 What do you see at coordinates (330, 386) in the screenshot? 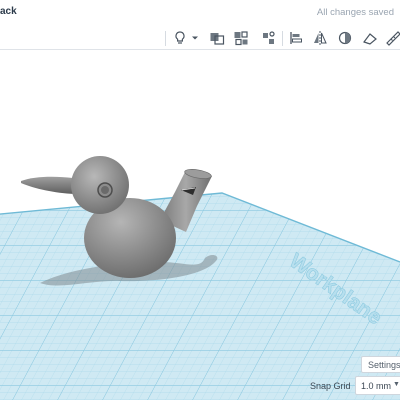
I see `snap-grid-label: Snap Grid` at bounding box center [330, 386].